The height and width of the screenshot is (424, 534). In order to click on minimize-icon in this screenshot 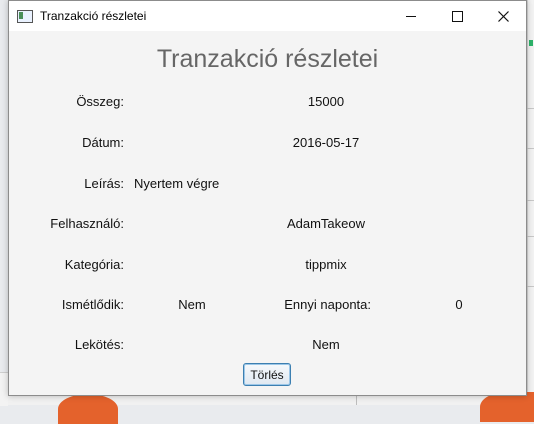, I will do `click(411, 16)`.